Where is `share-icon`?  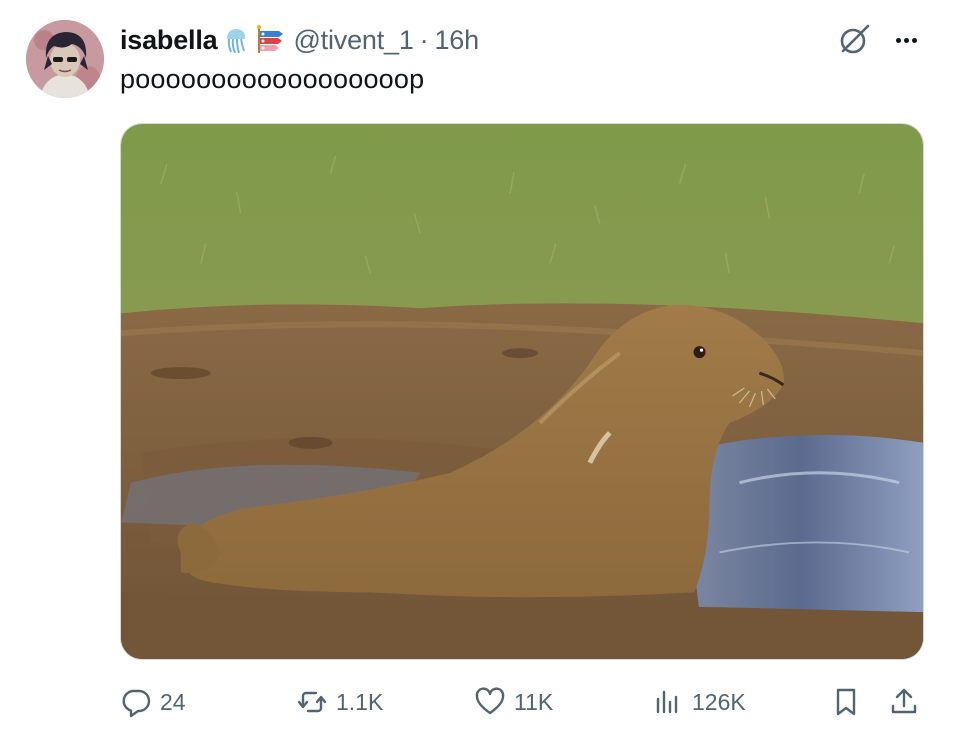
share-icon is located at coordinates (904, 701).